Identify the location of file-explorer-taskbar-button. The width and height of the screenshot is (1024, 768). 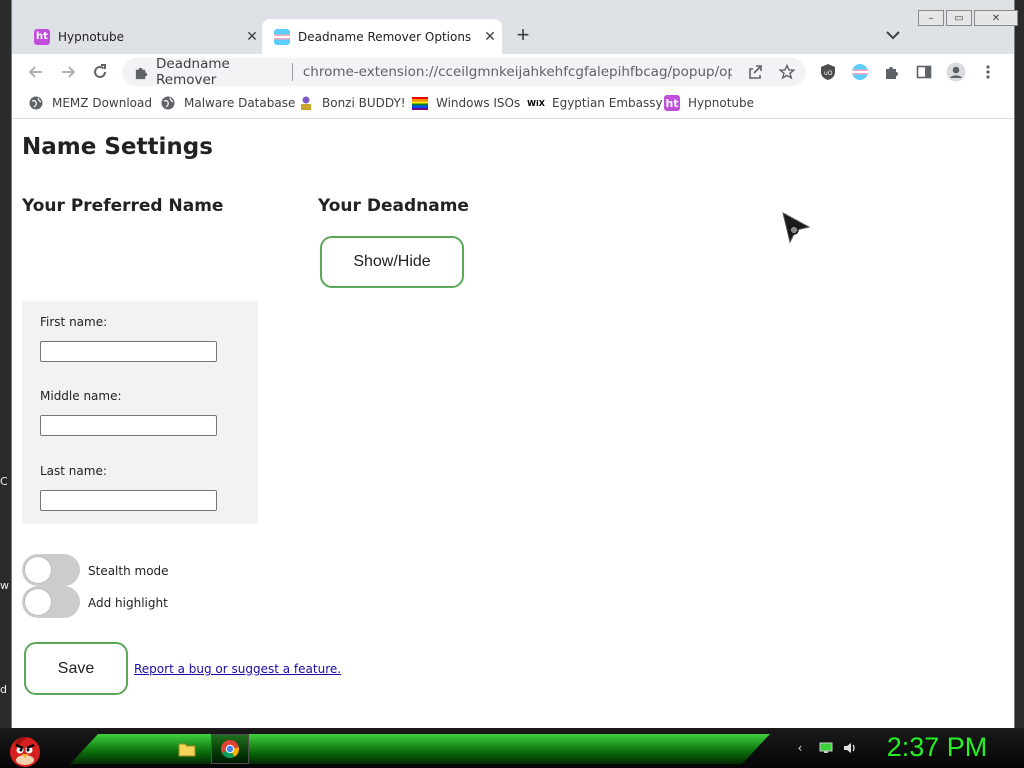
(187, 749).